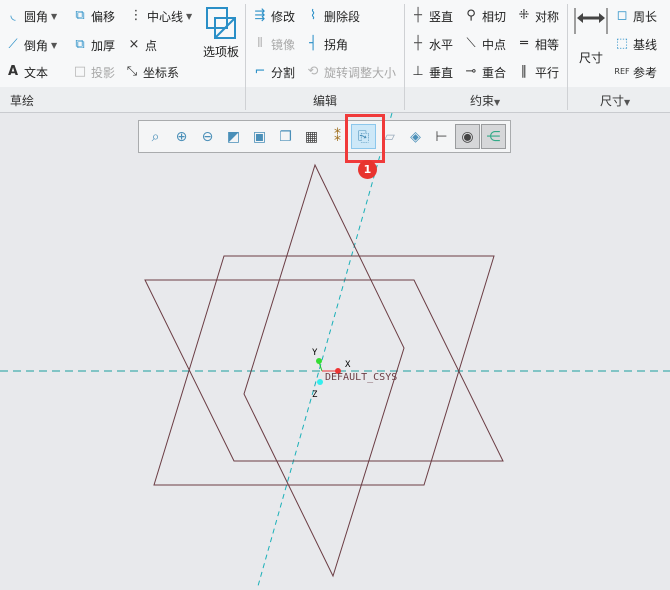  What do you see at coordinates (181, 136) in the screenshot?
I see `zoom-in-icon: ⊕` at bounding box center [181, 136].